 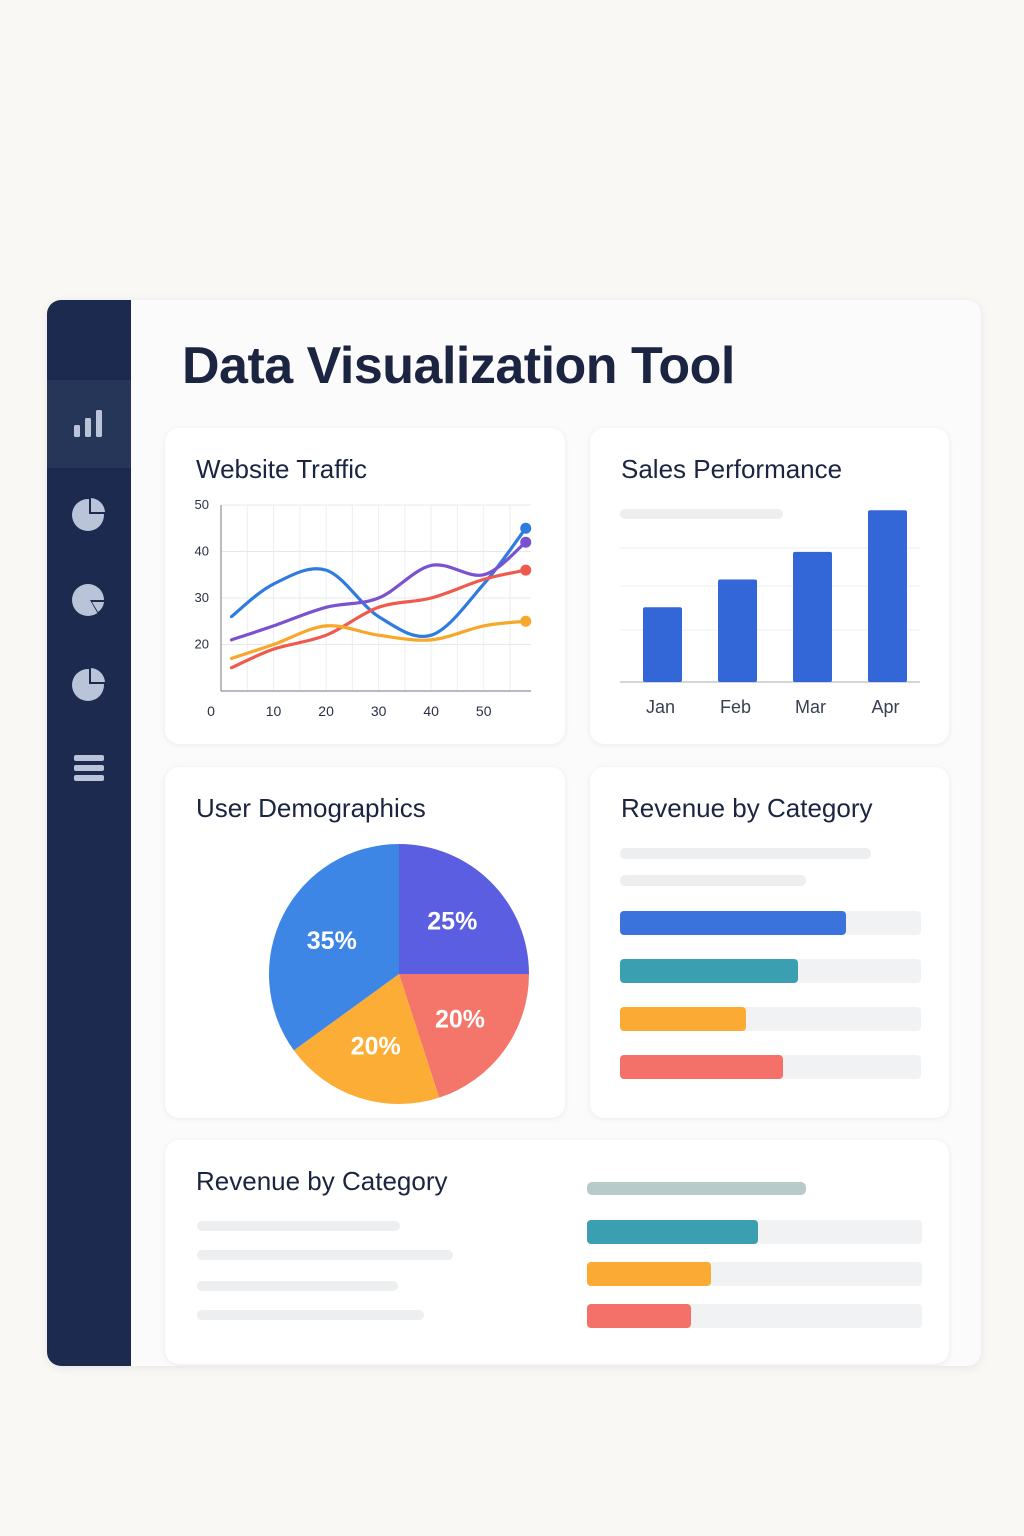 I want to click on x-tick-label: 30, so click(x=379, y=711).